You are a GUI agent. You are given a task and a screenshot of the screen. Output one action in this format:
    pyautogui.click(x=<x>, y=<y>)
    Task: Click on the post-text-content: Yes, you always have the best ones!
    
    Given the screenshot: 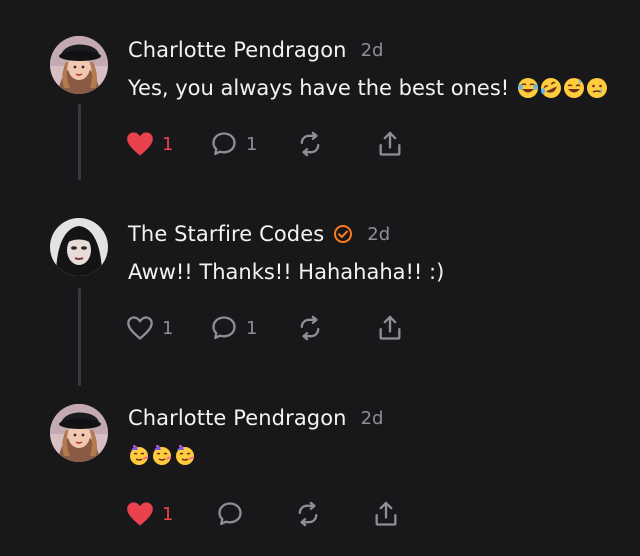 What is the action you would take?
    pyautogui.click(x=319, y=88)
    